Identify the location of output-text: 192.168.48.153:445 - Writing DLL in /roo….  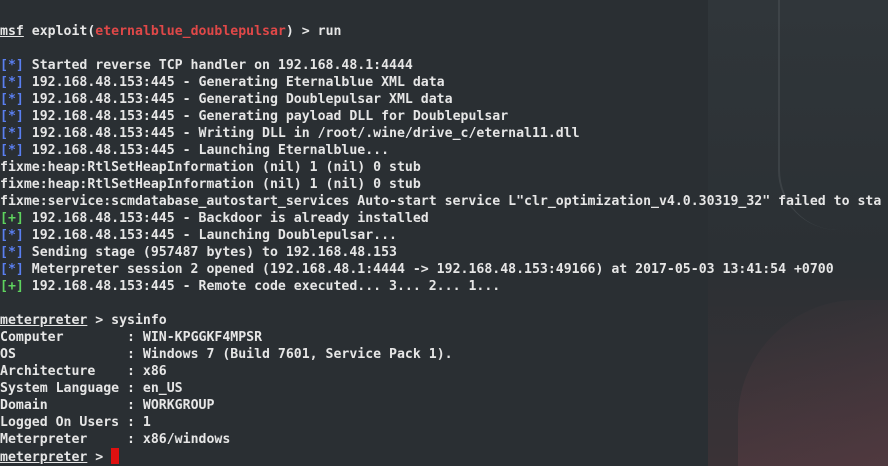
(301, 133).